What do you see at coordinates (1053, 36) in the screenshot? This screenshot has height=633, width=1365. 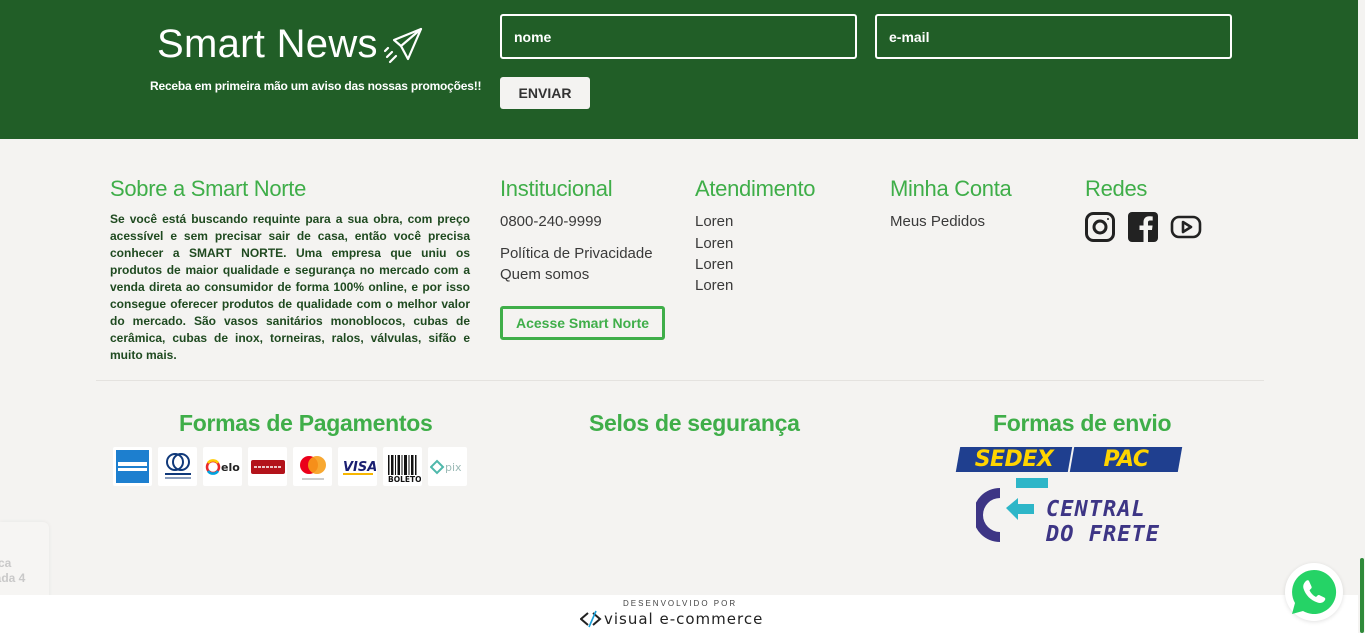 I see `email-input` at bounding box center [1053, 36].